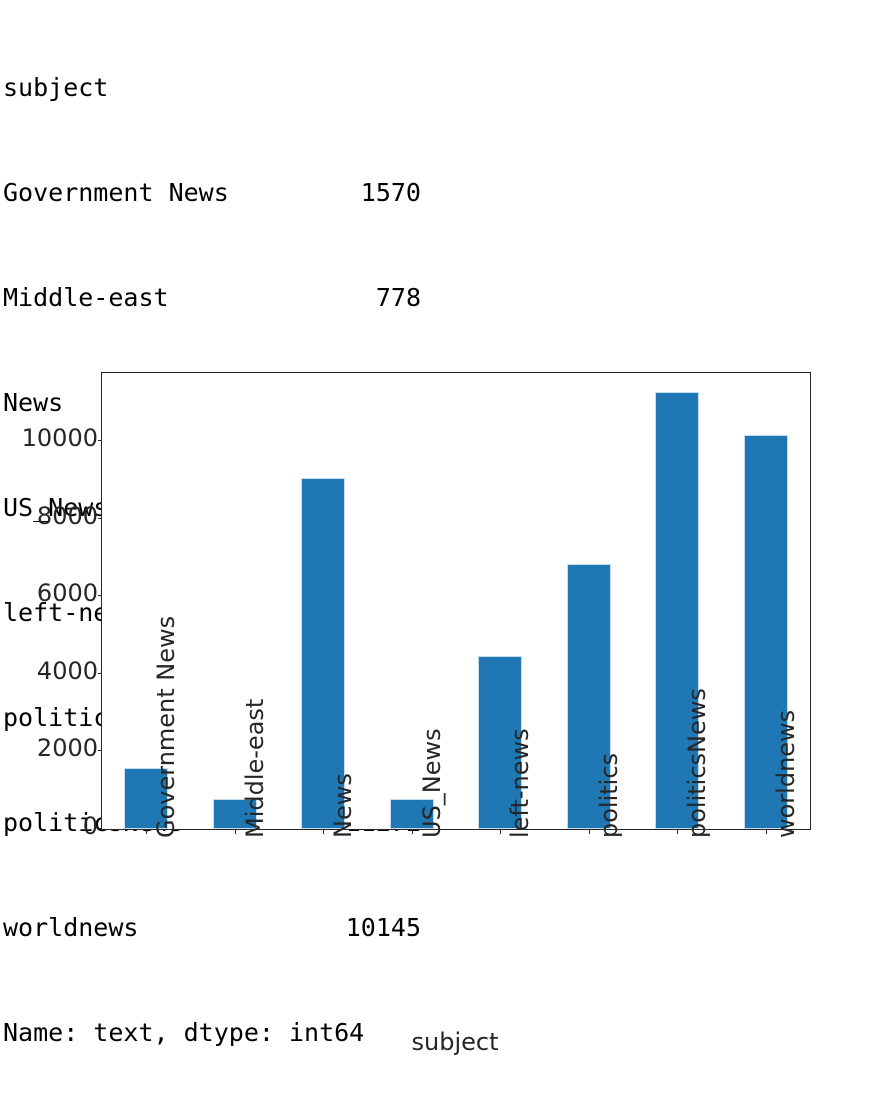 Image resolution: width=875 pixels, height=1120 pixels. What do you see at coordinates (220, 192) in the screenshot?
I see `series-row: Government News 1570` at bounding box center [220, 192].